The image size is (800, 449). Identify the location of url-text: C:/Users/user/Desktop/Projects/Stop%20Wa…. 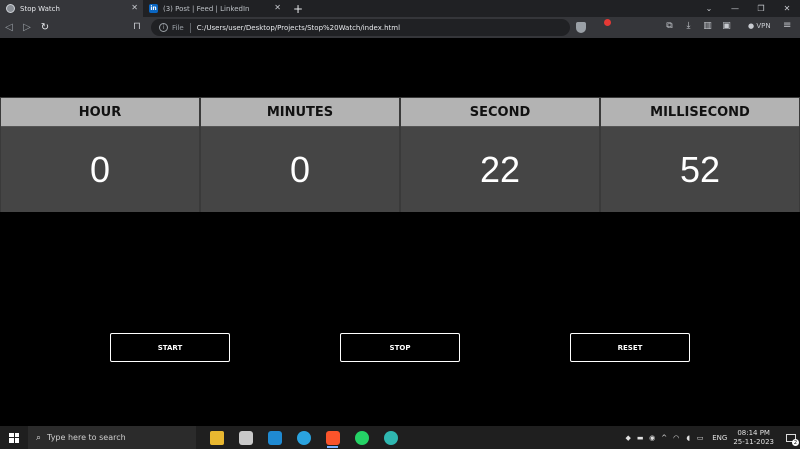
(298, 28).